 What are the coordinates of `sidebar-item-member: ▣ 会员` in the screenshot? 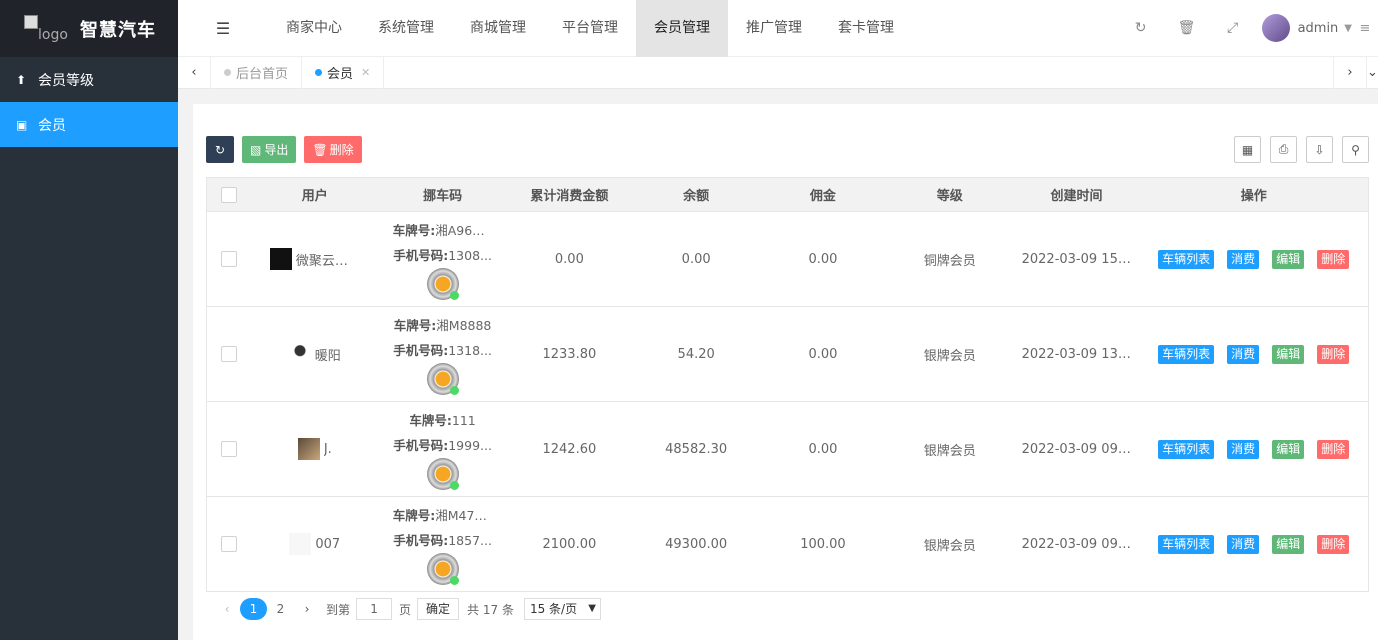 It's located at (89, 124).